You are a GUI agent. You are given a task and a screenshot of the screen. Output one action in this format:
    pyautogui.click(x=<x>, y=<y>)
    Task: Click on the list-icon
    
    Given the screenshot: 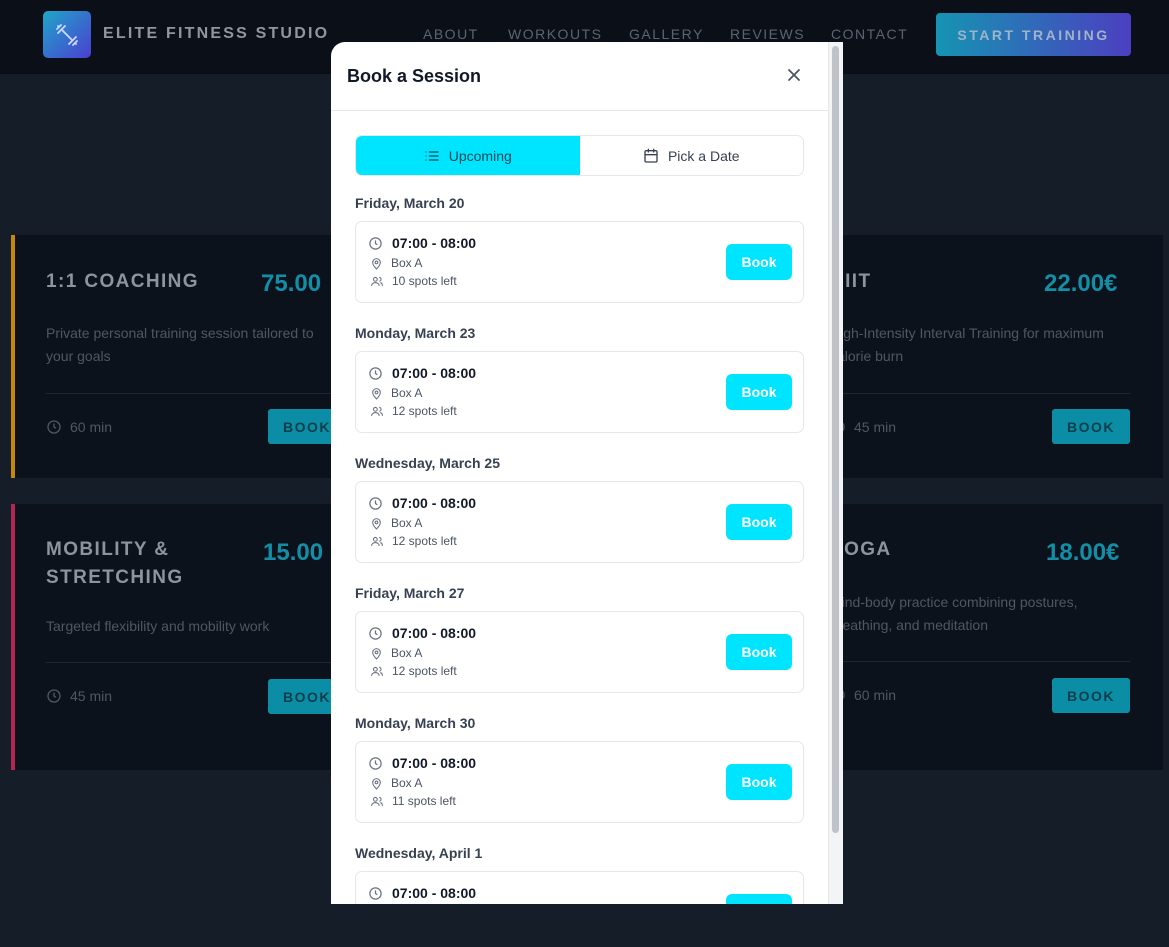 What is the action you would take?
    pyautogui.click(x=432, y=156)
    